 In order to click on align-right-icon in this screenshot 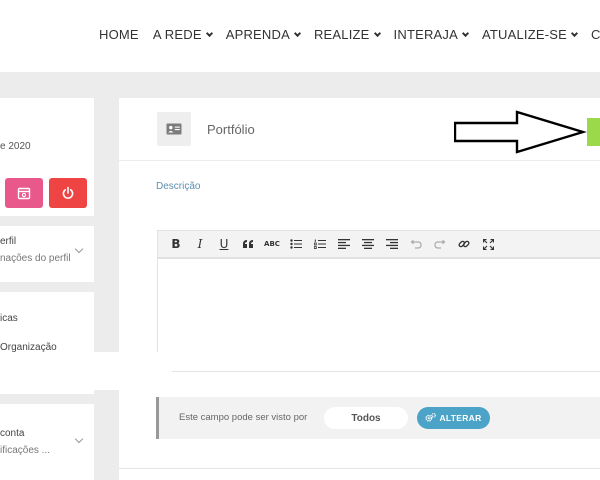, I will do `click(392, 244)`.